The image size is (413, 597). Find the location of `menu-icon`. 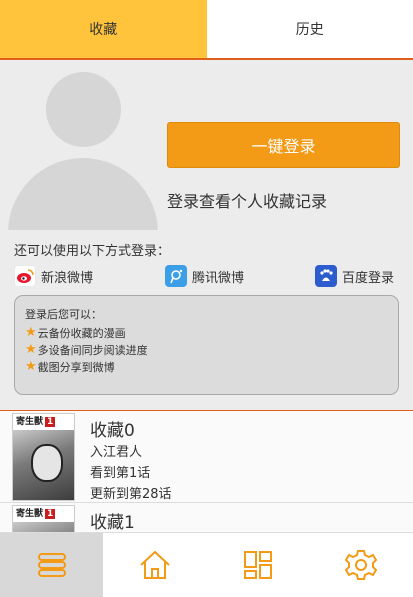

menu-icon is located at coordinates (51, 565).